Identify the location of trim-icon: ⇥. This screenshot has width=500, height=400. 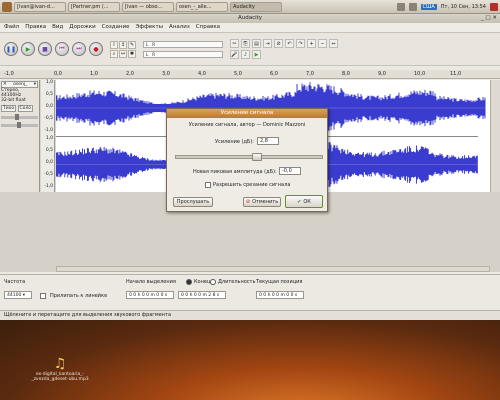
(267, 43).